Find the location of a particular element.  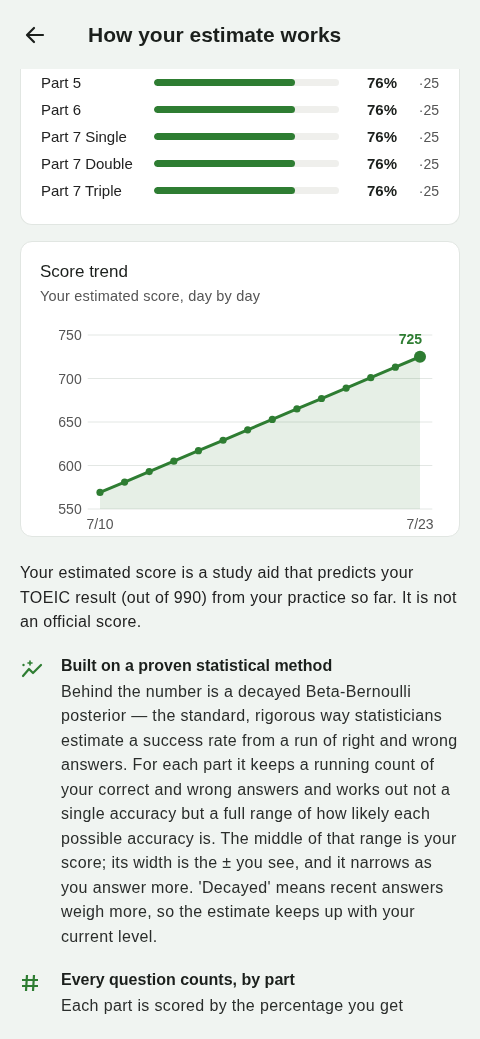

page-title: How your estimate works is located at coordinates (215, 35).